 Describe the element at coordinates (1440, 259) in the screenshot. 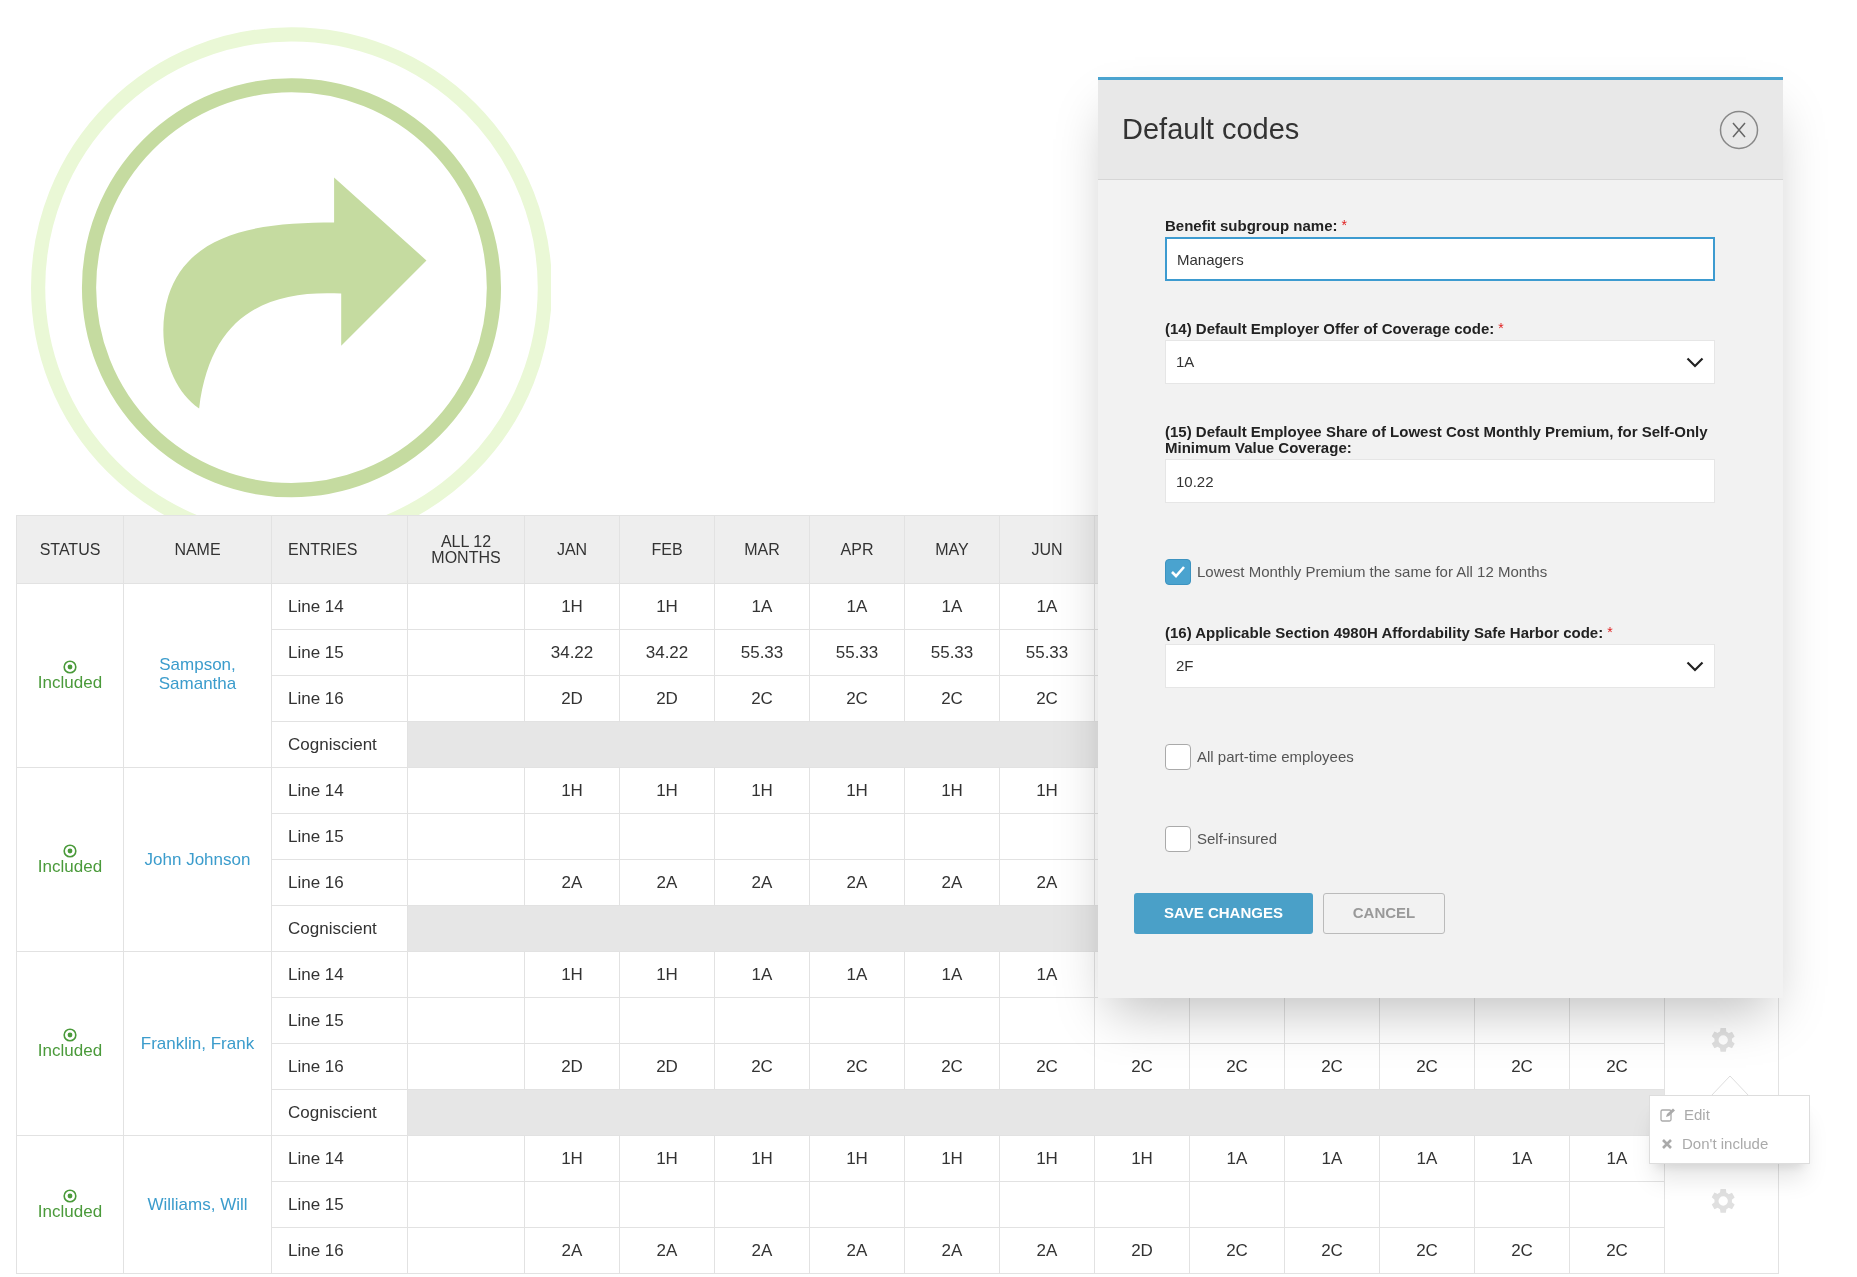

I see `input-field: Managers` at that location.